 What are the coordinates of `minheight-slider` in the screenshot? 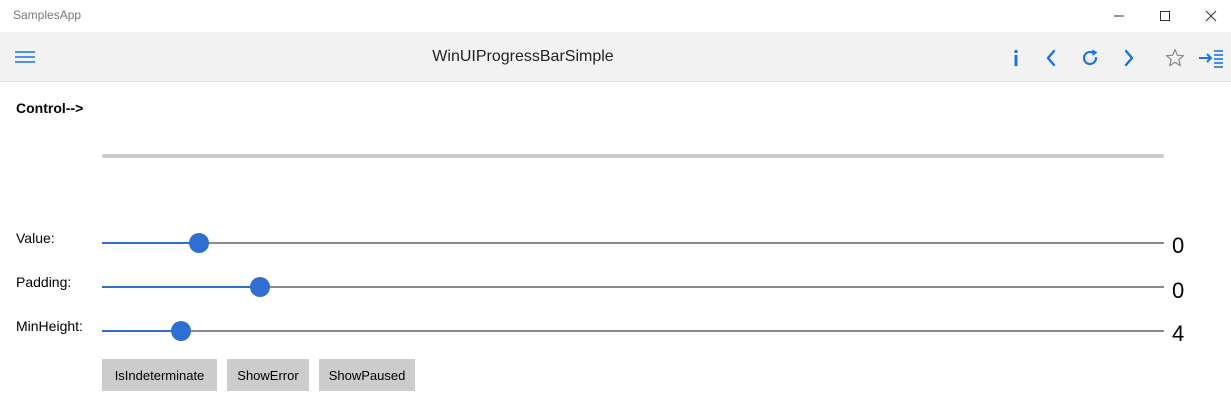 It's located at (633, 331).